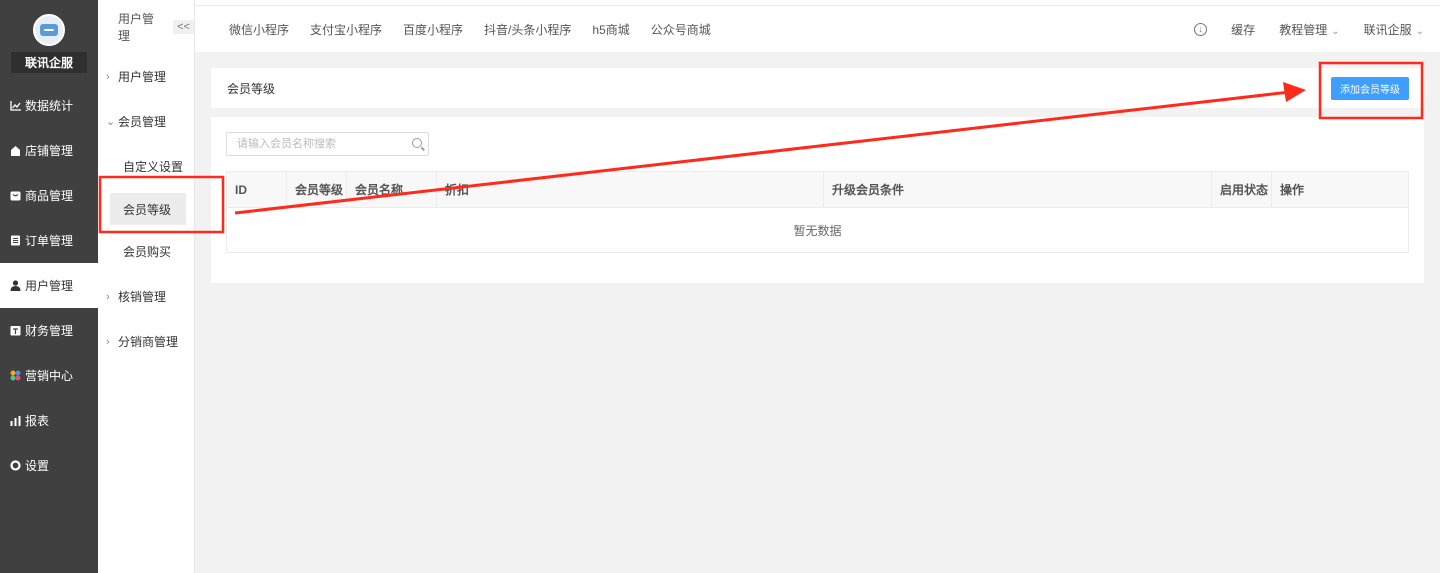 The image size is (1440, 573). Describe the element at coordinates (417, 143) in the screenshot. I see `search-icon` at that location.